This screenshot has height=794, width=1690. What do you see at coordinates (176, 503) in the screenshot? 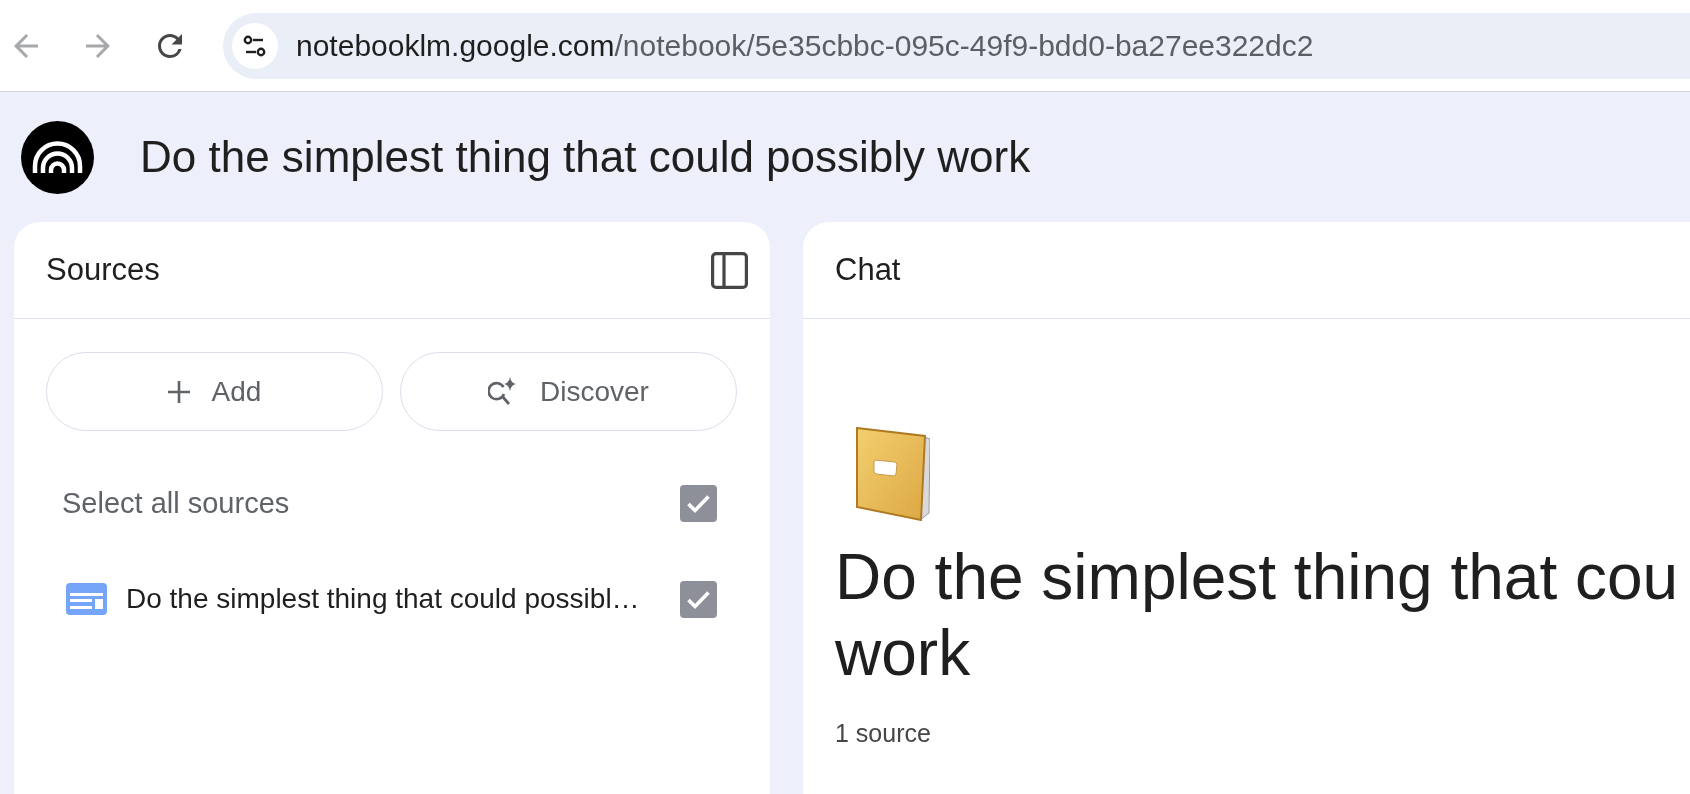
I see `select-all-label: Select all sources` at bounding box center [176, 503].